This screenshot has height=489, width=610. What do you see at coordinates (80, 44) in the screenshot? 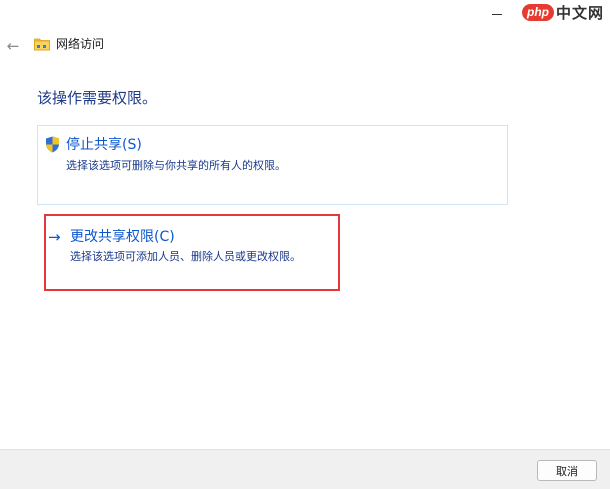
I see `window-title: 网络访问` at bounding box center [80, 44].